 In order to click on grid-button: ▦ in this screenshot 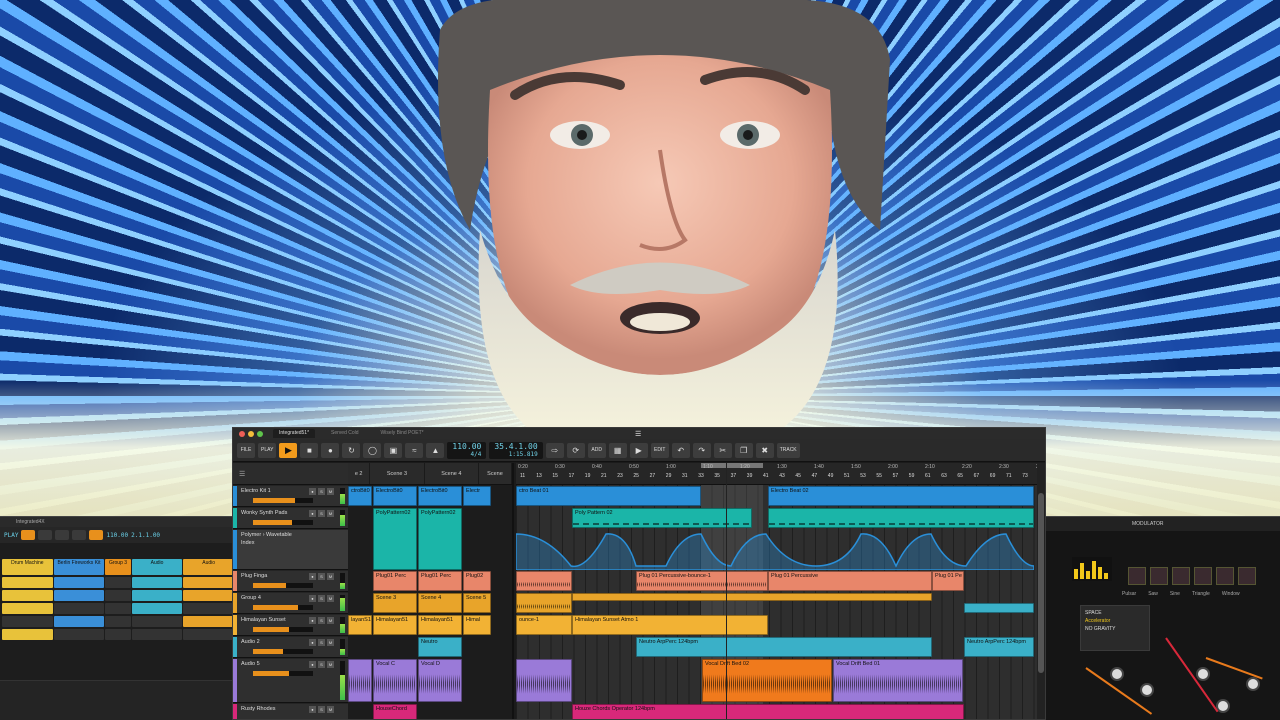, I will do `click(617, 450)`.